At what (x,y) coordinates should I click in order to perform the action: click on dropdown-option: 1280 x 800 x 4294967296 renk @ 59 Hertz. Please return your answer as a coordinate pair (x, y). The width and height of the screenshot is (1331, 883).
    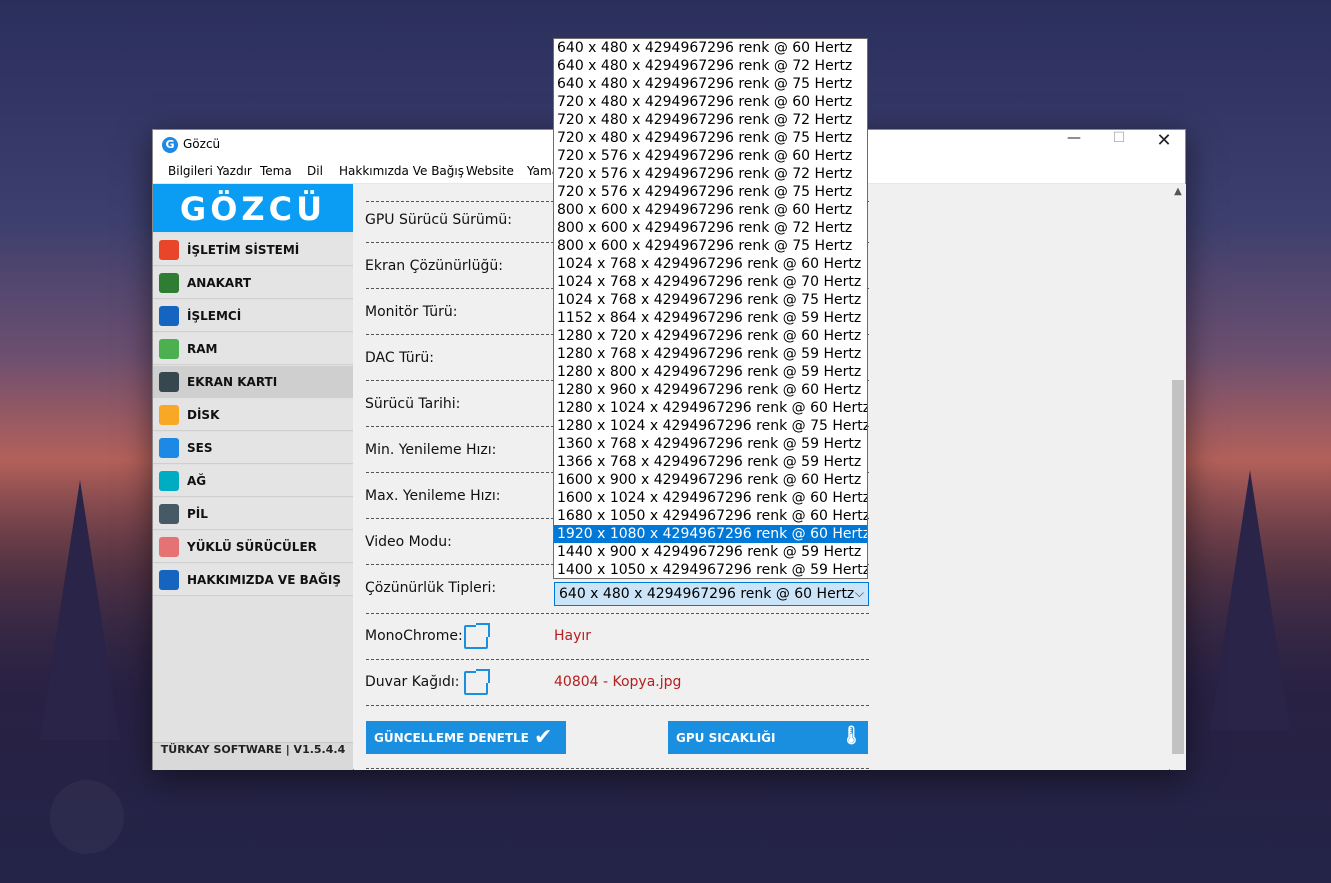
    Looking at the image, I should click on (710, 372).